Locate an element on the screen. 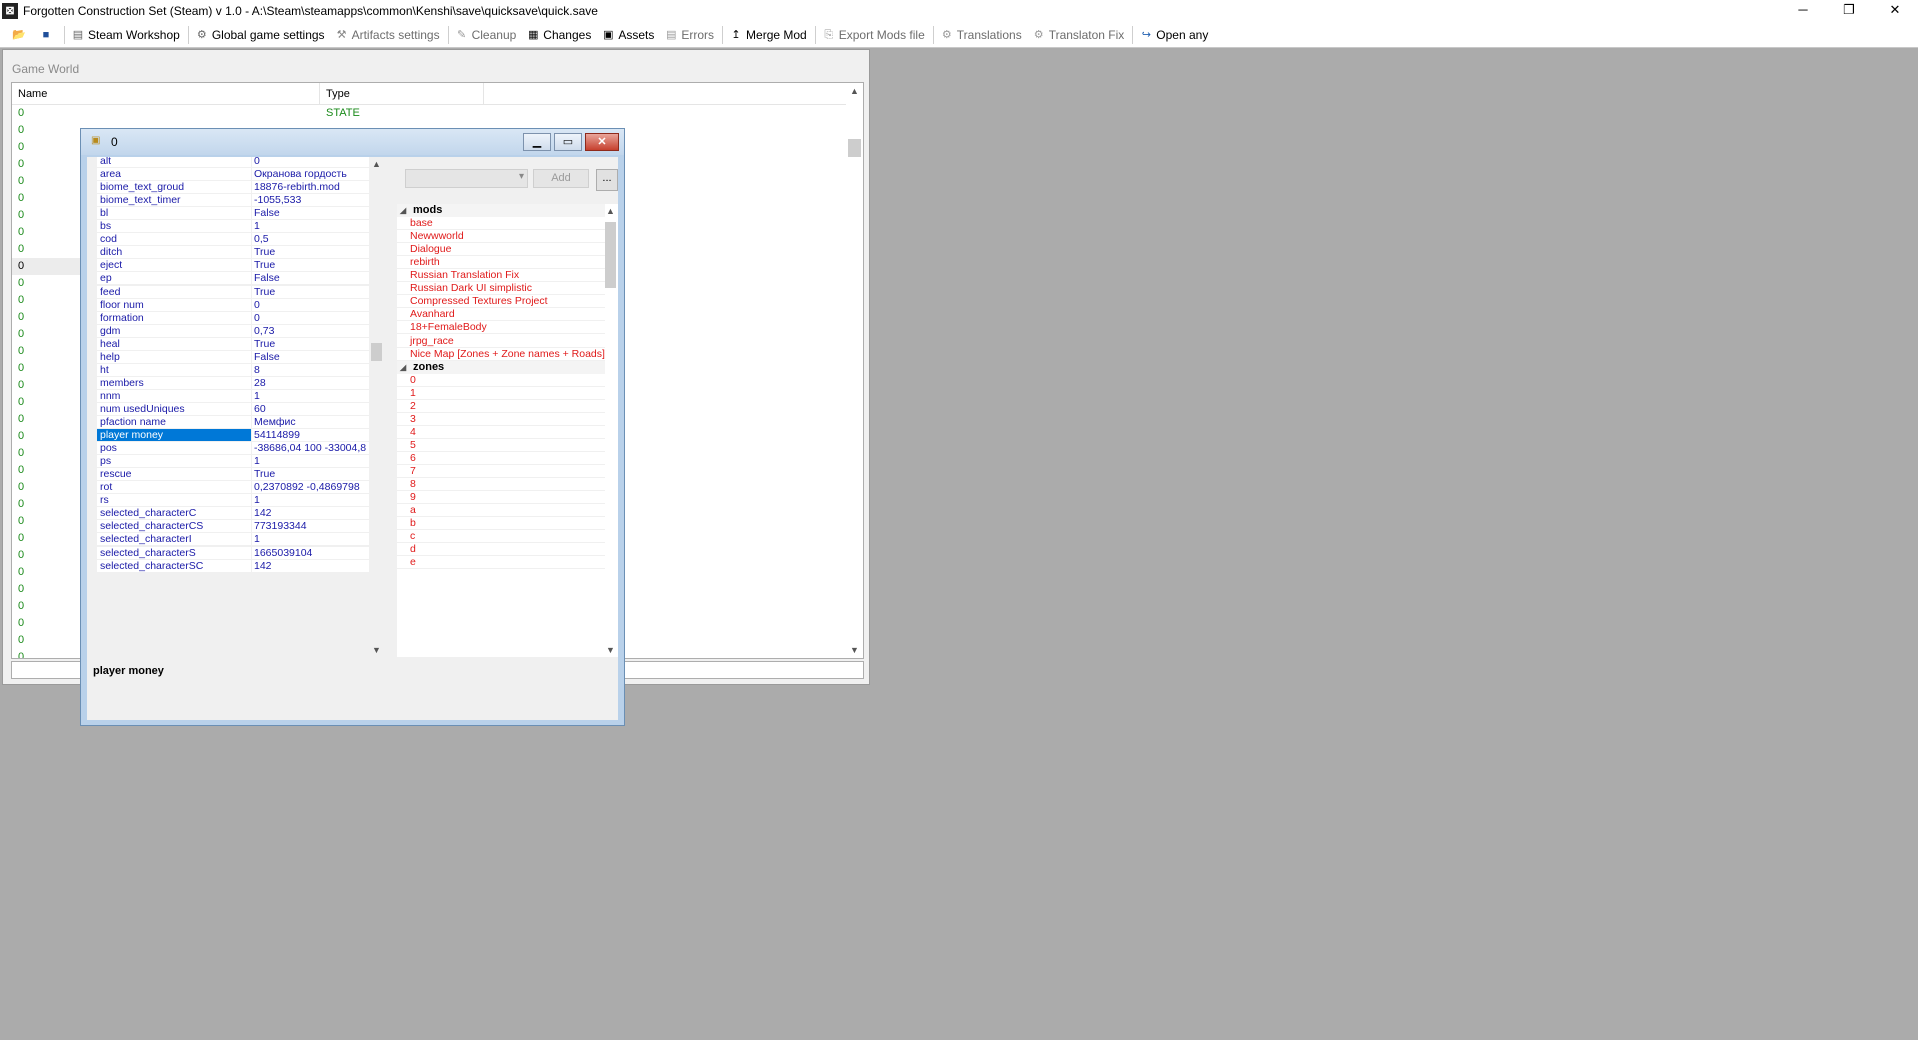  property-row: heal True is located at coordinates (233, 344).